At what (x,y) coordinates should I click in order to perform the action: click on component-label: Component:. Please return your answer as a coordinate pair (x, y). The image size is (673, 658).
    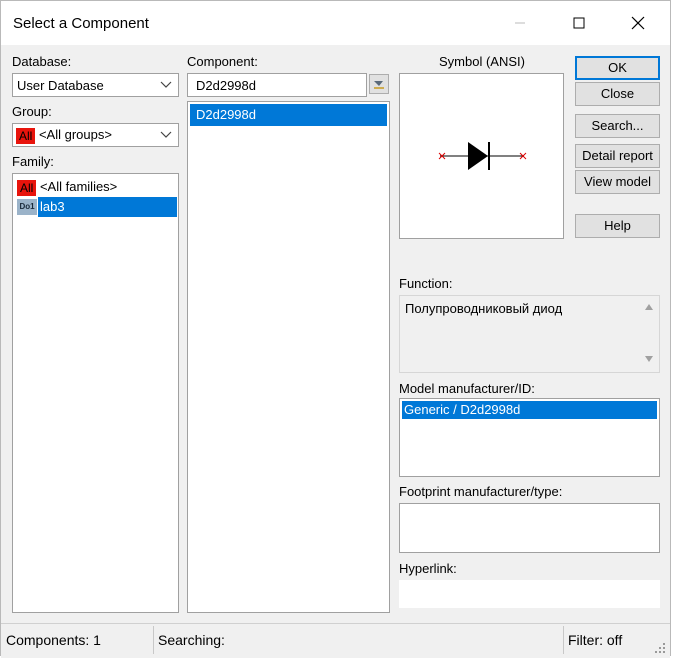
    Looking at the image, I should click on (222, 61).